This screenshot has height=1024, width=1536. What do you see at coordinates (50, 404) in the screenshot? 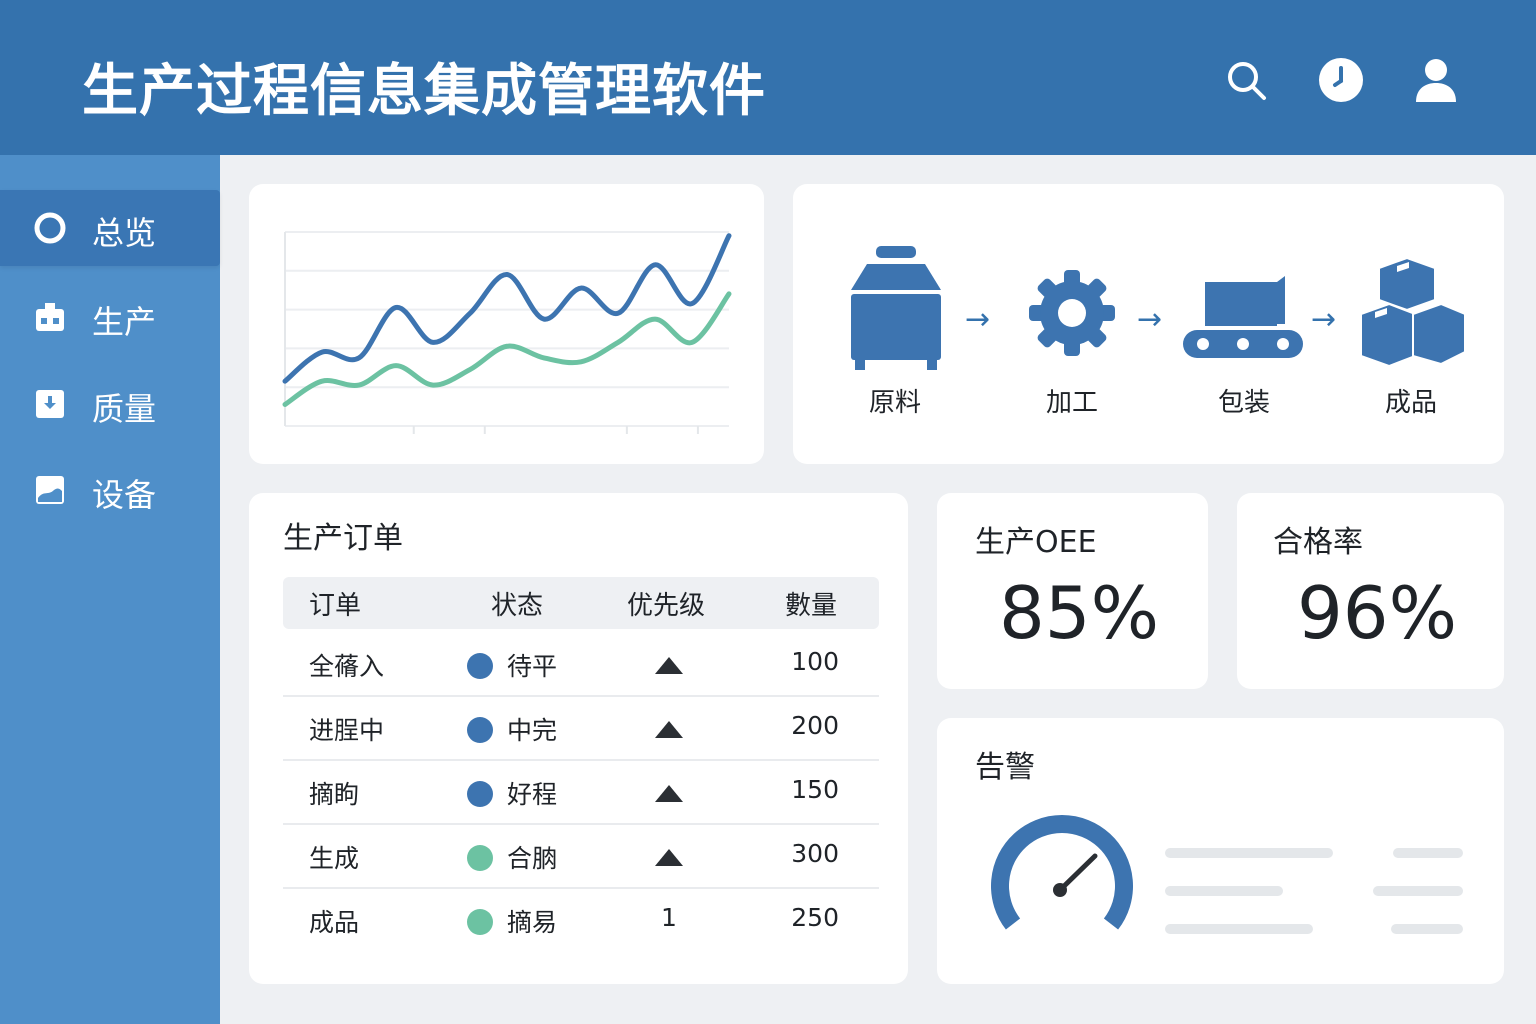
I see `download-box-icon` at bounding box center [50, 404].